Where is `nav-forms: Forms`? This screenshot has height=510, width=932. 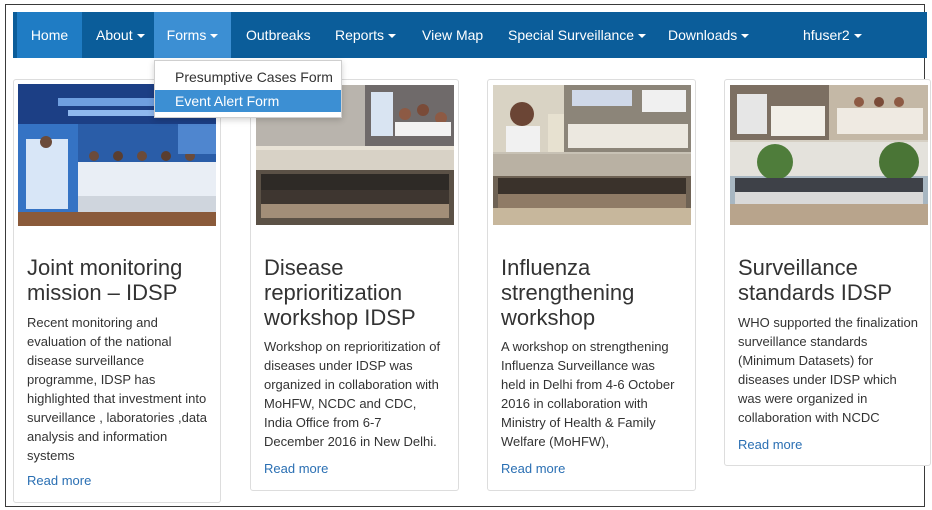
nav-forms: Forms is located at coordinates (192, 35).